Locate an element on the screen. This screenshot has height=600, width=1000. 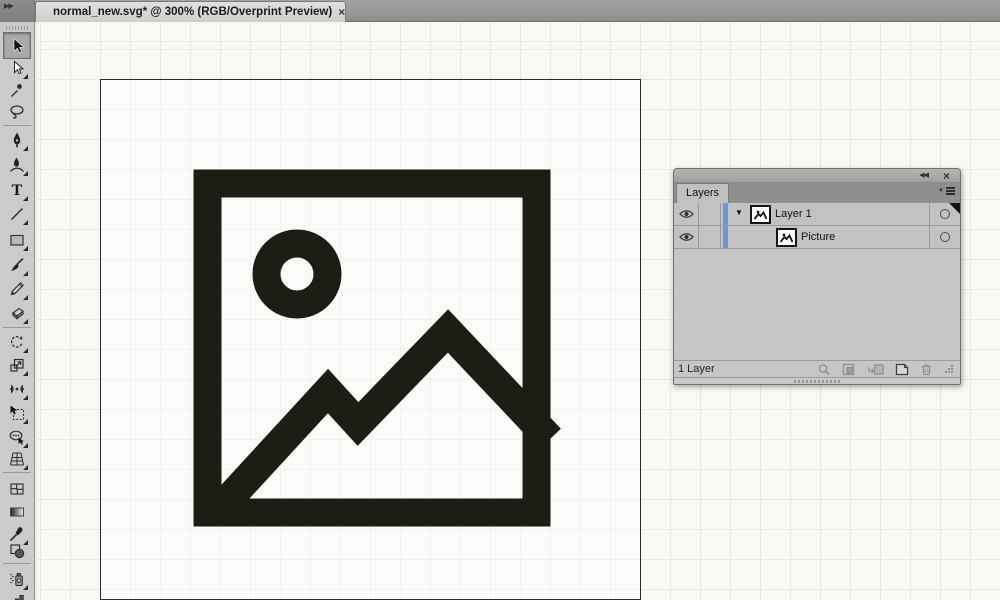
tool-gradient is located at coordinates (17, 512).